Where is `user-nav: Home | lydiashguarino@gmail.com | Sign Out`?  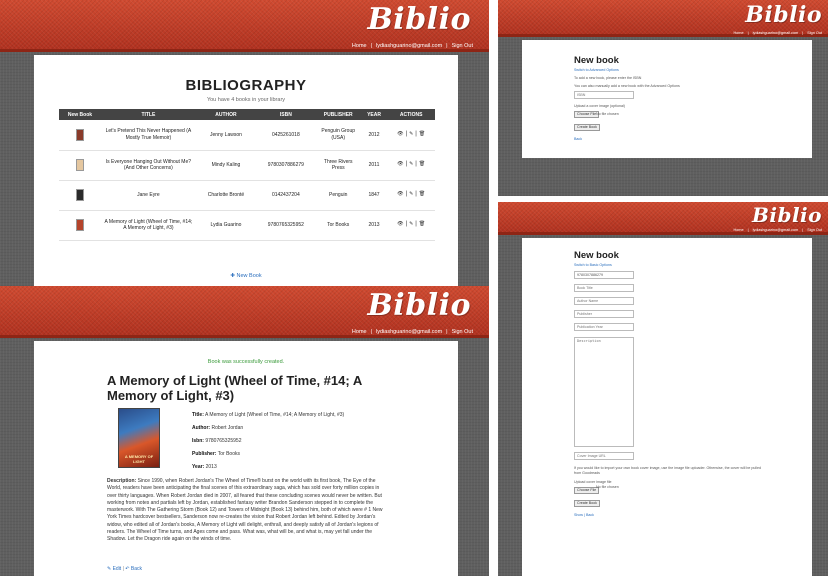
user-nav: Home | lydiashguarino@gmail.com | Sign Out is located at coordinates (777, 33).